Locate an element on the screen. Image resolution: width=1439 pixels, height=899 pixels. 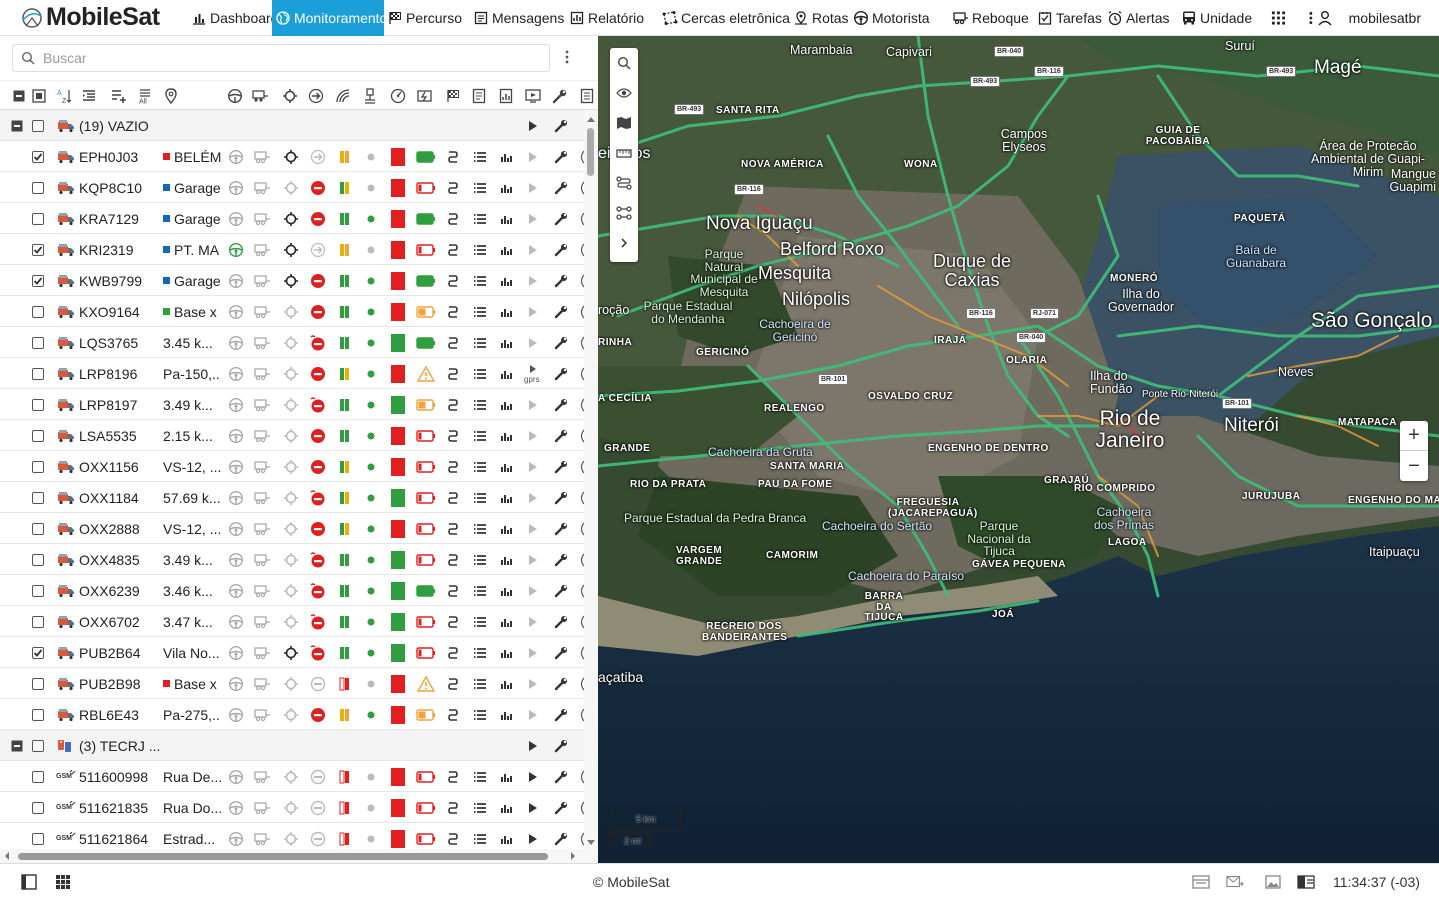
location-pin-icon is located at coordinates (171, 96).